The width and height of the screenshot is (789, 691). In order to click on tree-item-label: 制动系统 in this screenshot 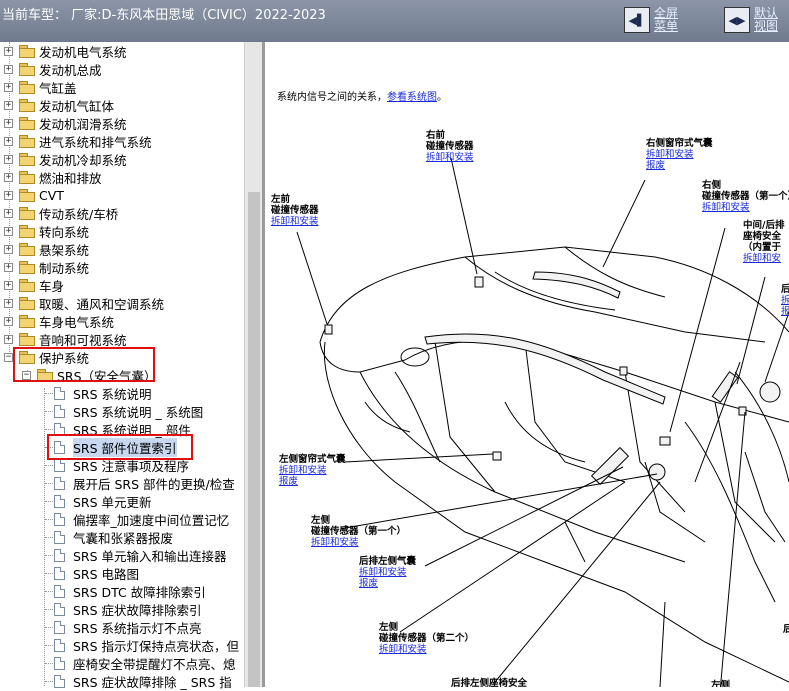, I will do `click(64, 268)`.